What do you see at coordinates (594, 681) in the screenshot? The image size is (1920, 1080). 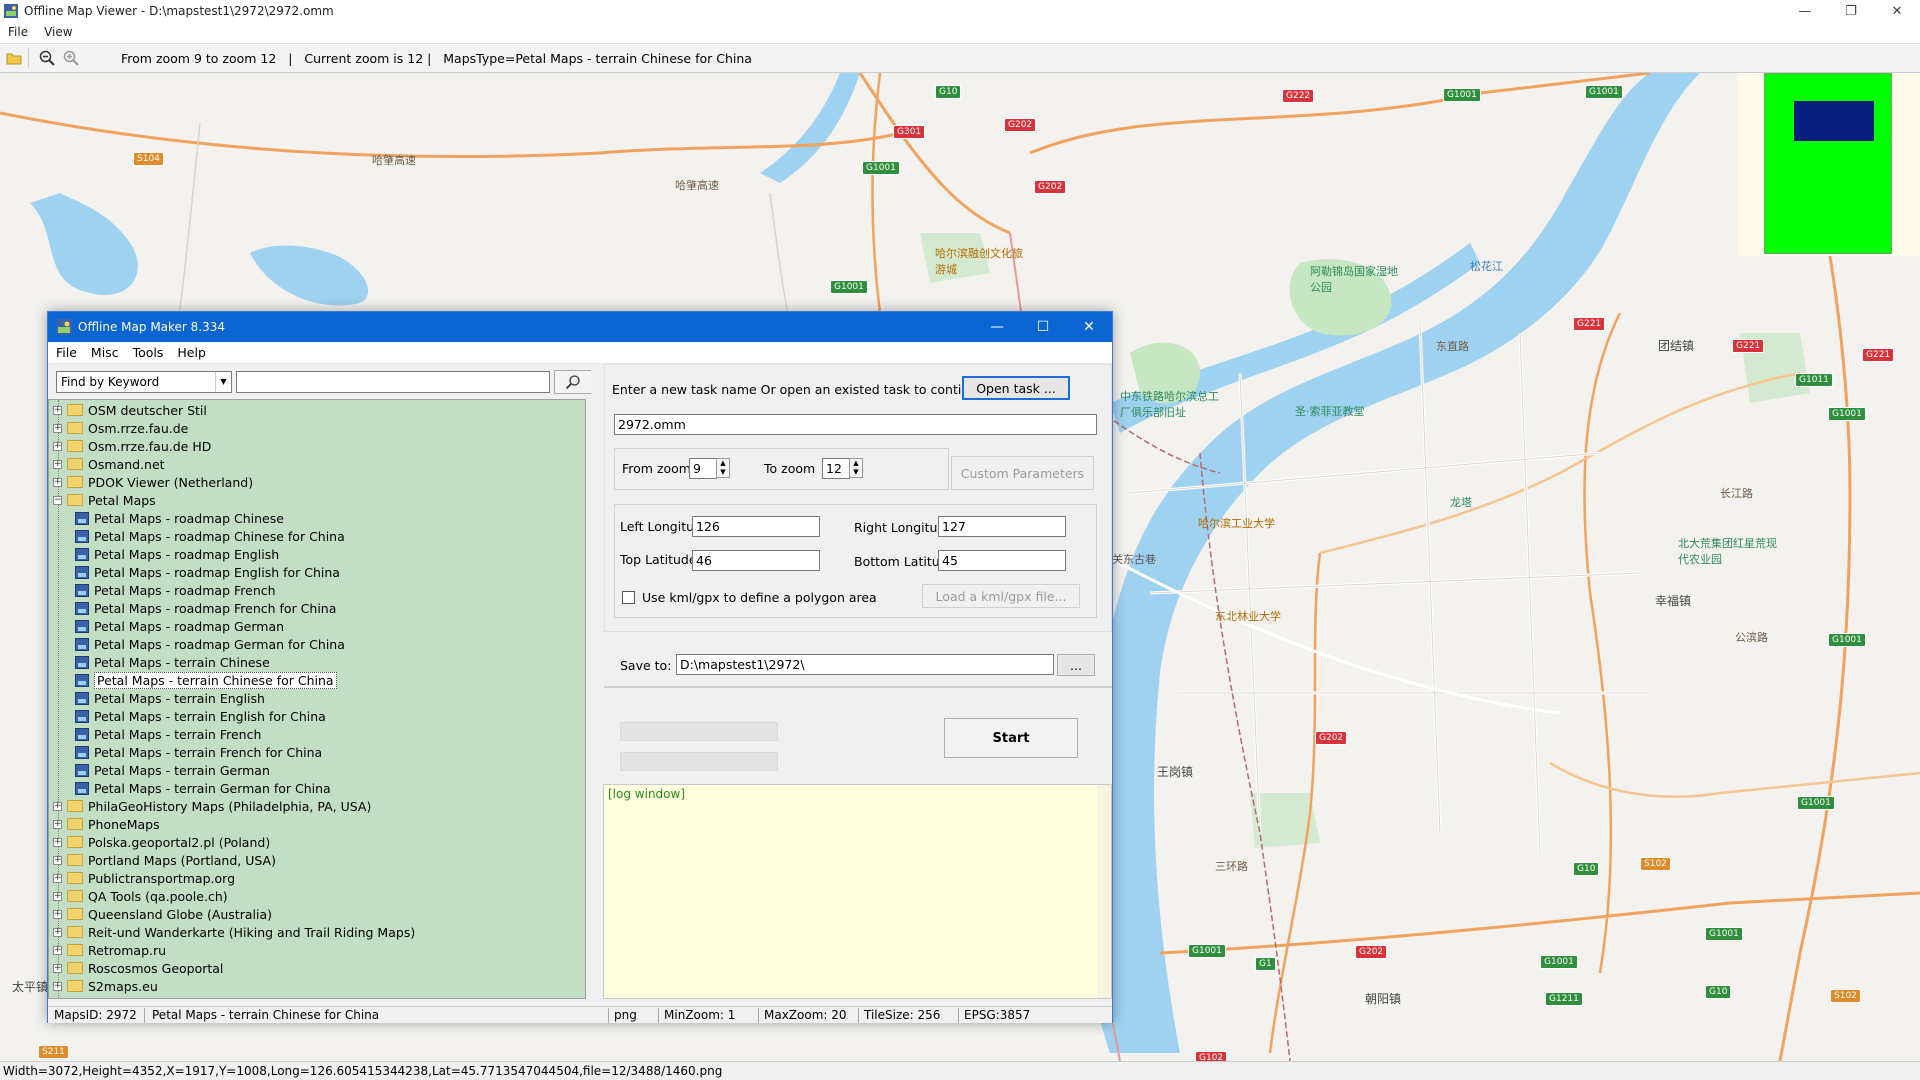 I see `pane-splitter` at bounding box center [594, 681].